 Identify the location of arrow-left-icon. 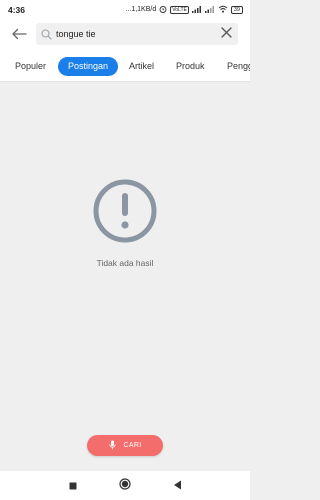
(19, 36).